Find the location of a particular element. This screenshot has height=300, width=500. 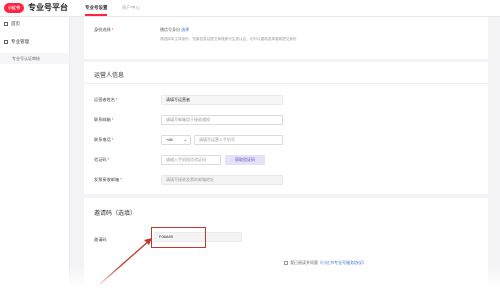

arrow-annotation is located at coordinates (125, 261).